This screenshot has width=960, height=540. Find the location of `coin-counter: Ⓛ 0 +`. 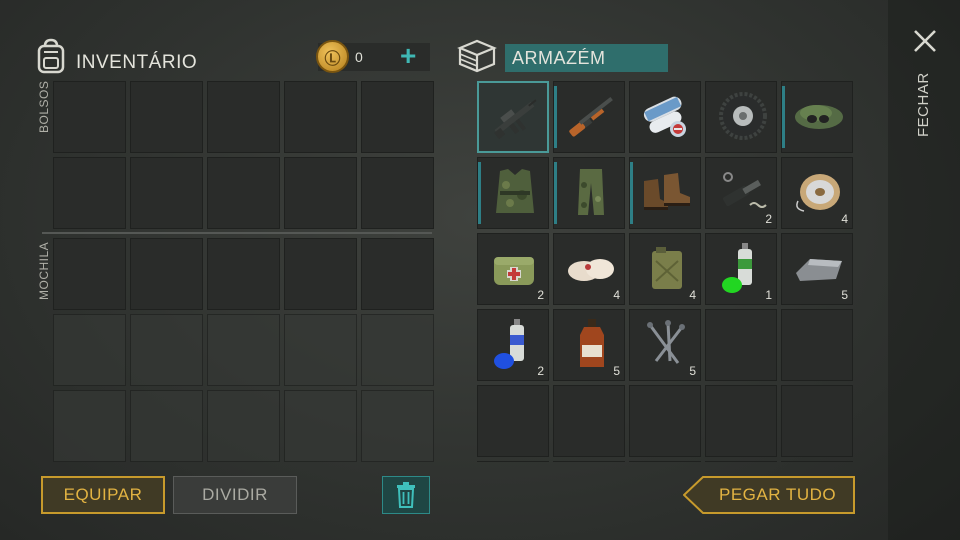

coin-counter: Ⓛ 0 + is located at coordinates (373, 56).